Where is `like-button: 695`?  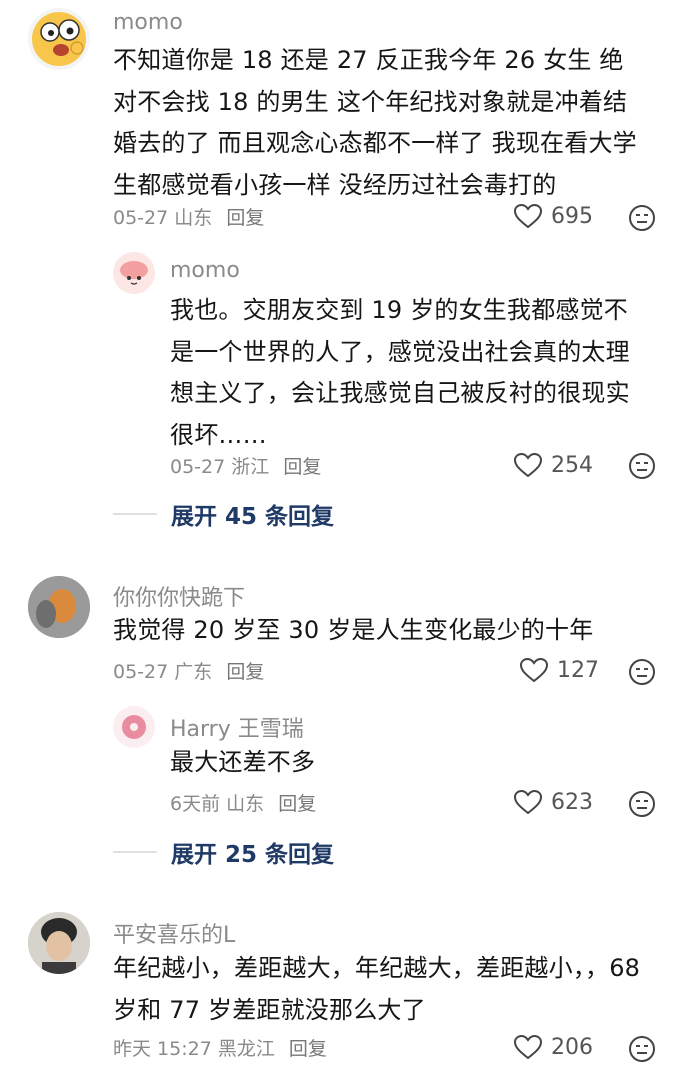 like-button: 695 is located at coordinates (553, 216).